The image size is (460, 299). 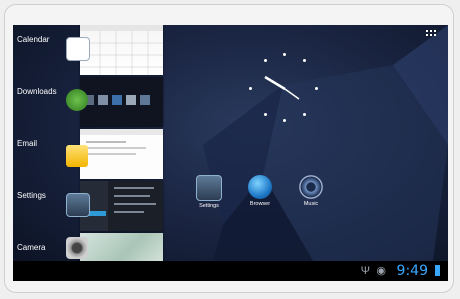 What do you see at coordinates (437, 270) in the screenshot?
I see `battery-icon` at bounding box center [437, 270].